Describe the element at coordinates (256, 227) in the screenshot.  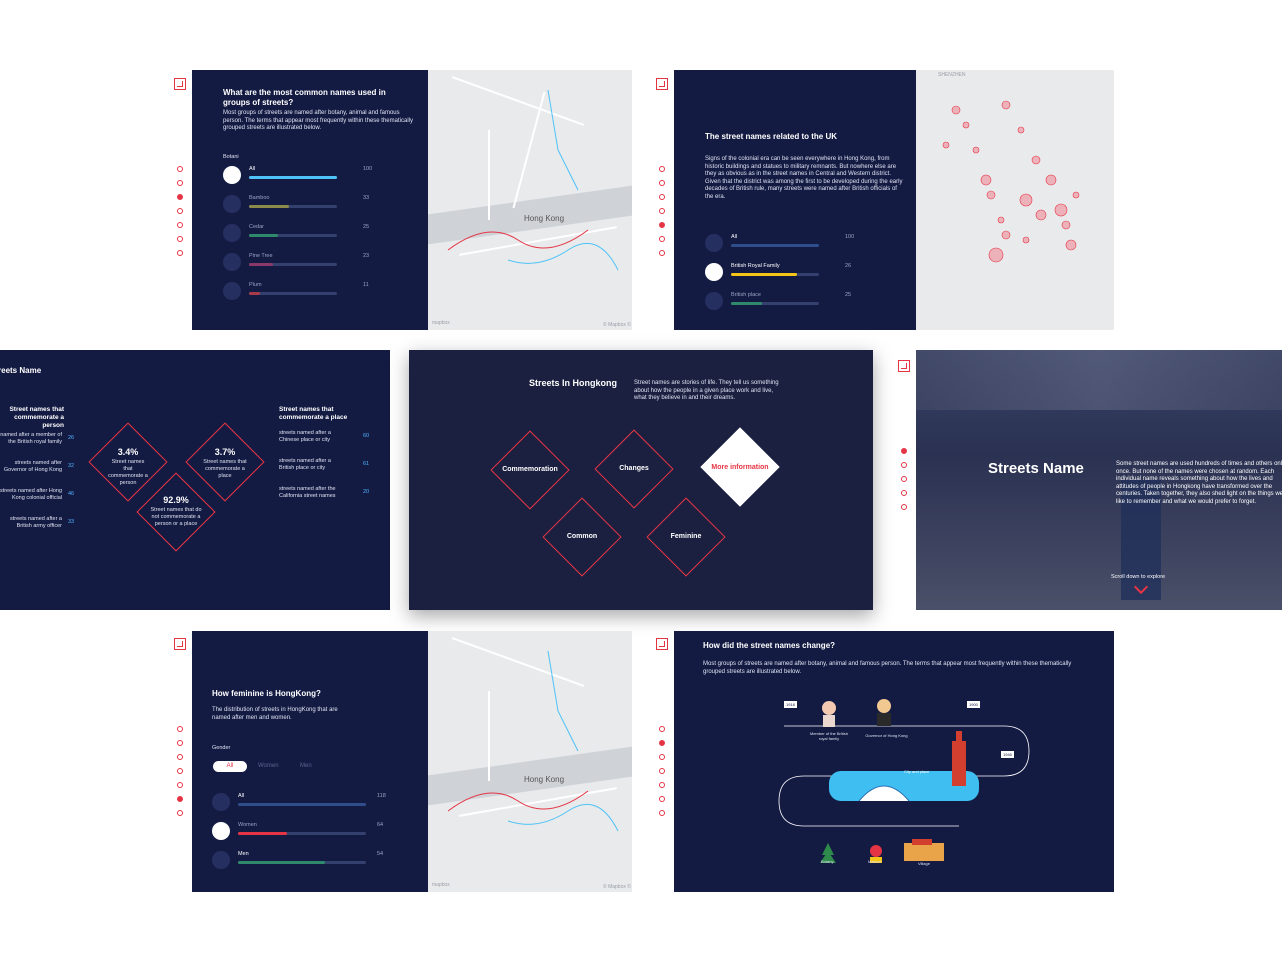
I see `row-label: Cedar` at that location.